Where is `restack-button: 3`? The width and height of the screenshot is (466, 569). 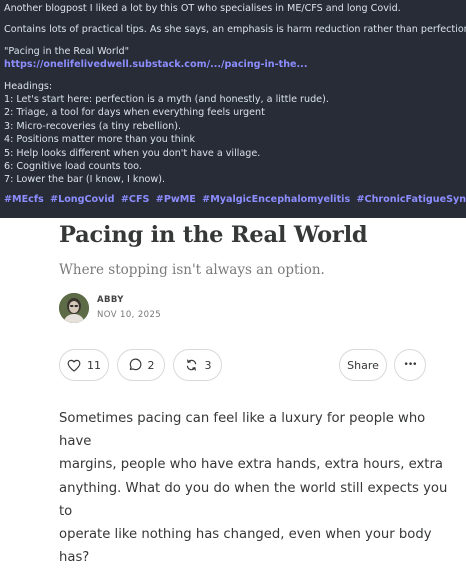
restack-button: 3 is located at coordinates (197, 365).